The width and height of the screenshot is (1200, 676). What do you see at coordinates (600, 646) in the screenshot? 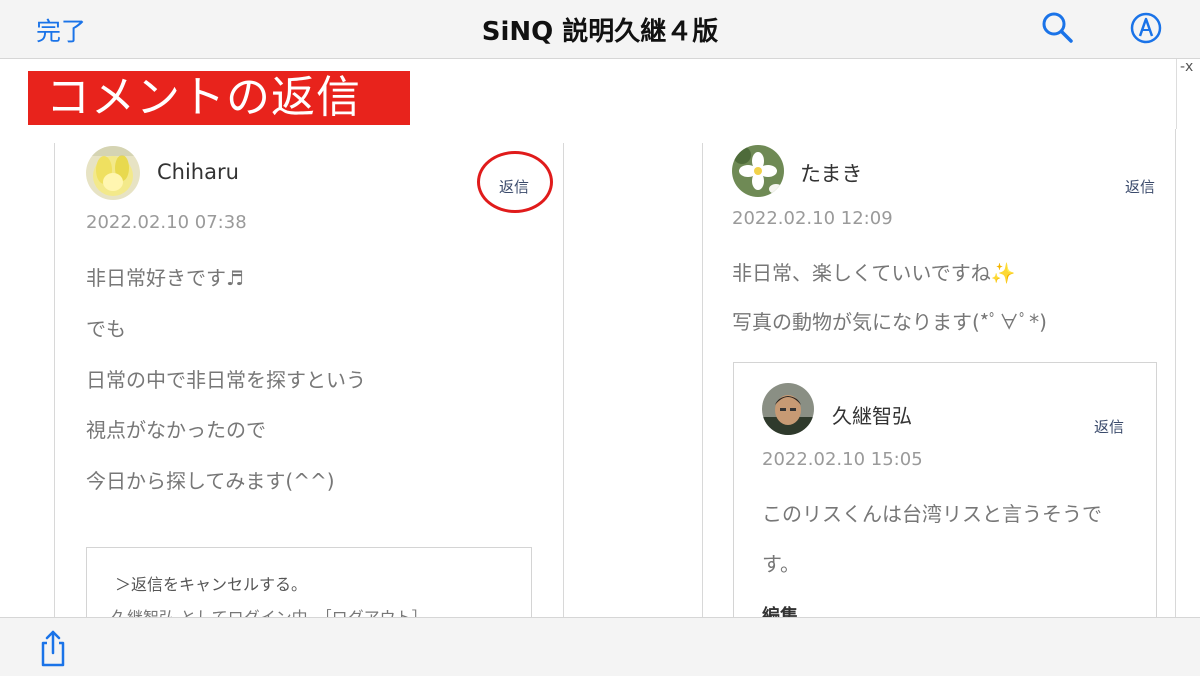
I see `bottom-toolbar` at bounding box center [600, 646].